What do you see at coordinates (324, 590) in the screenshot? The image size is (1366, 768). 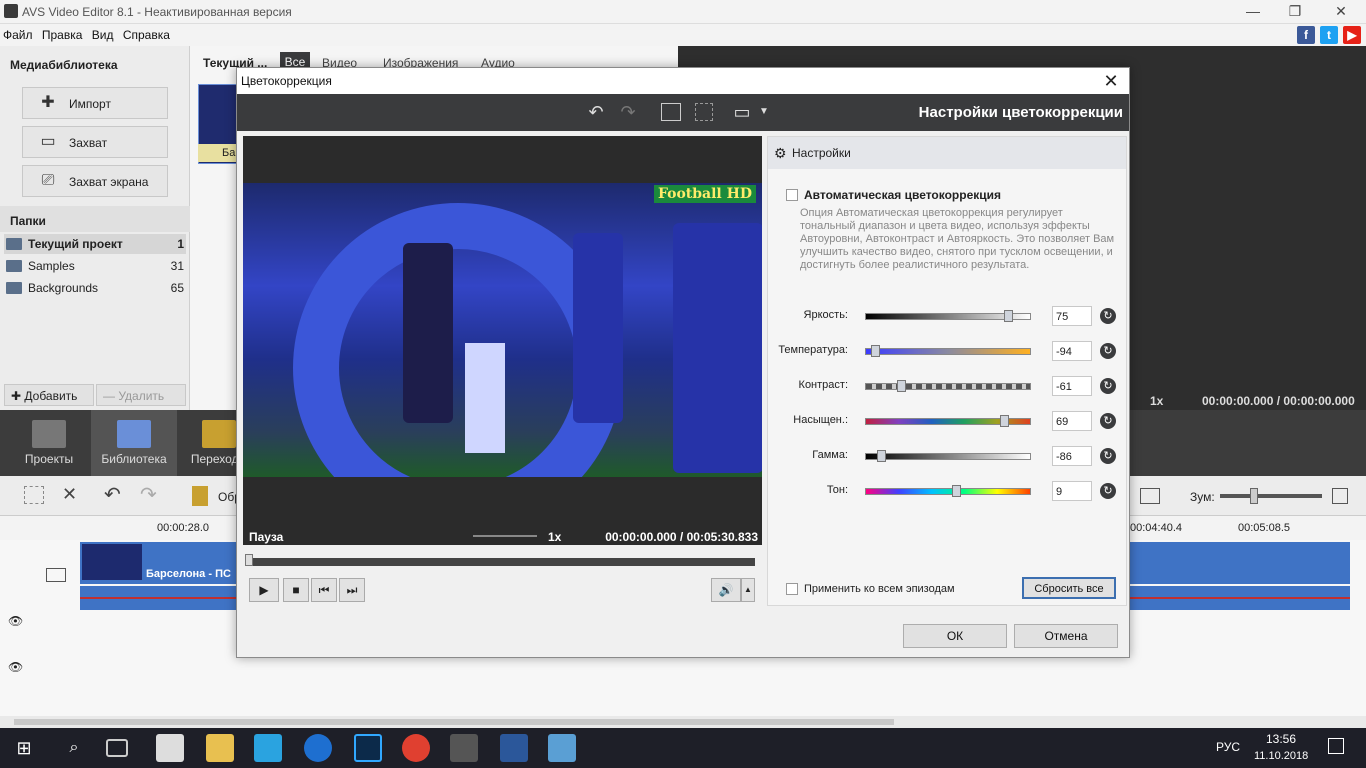 I see `previous-button: ⏮` at bounding box center [324, 590].